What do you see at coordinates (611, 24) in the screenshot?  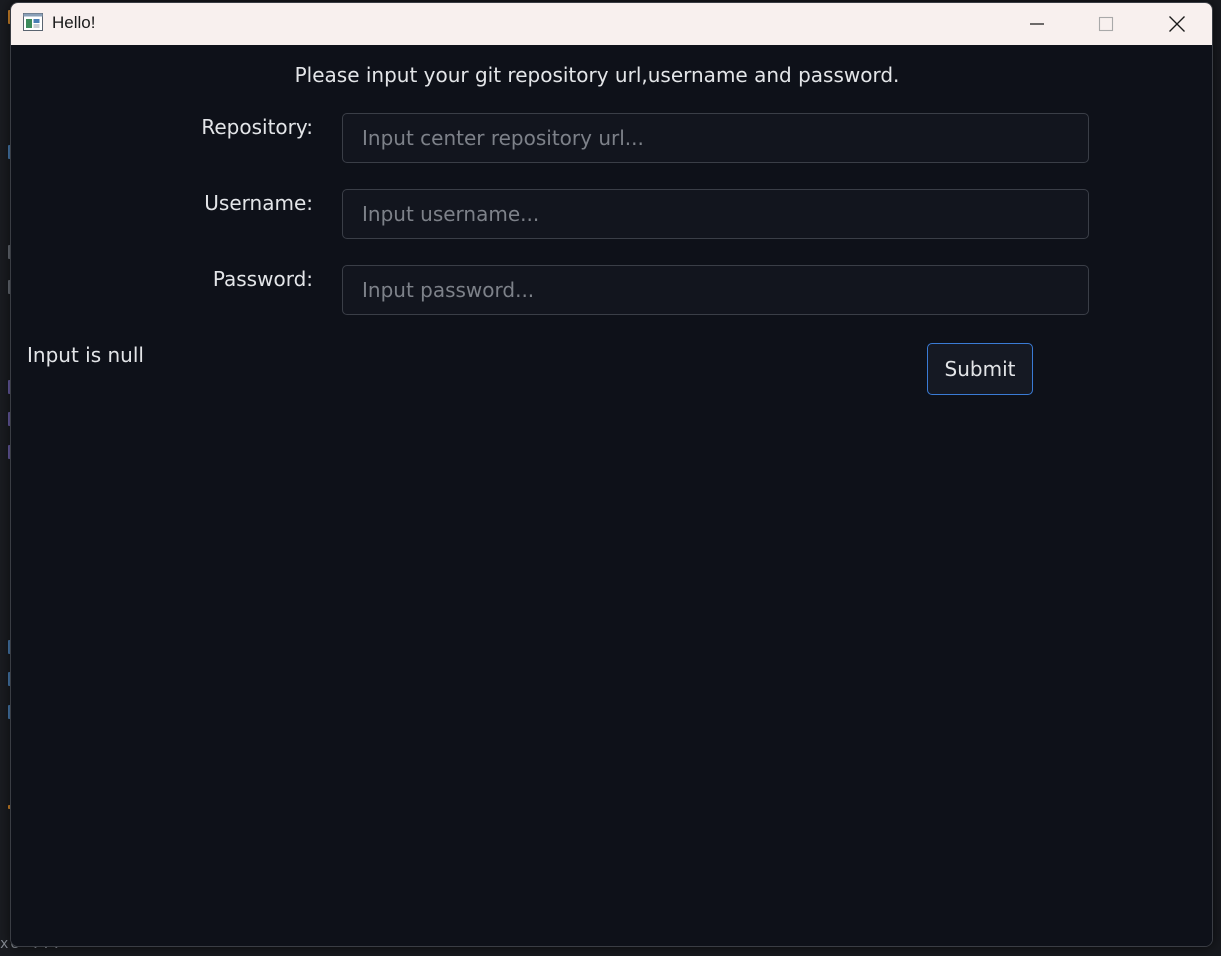 I see `title-bar: Hello!` at bounding box center [611, 24].